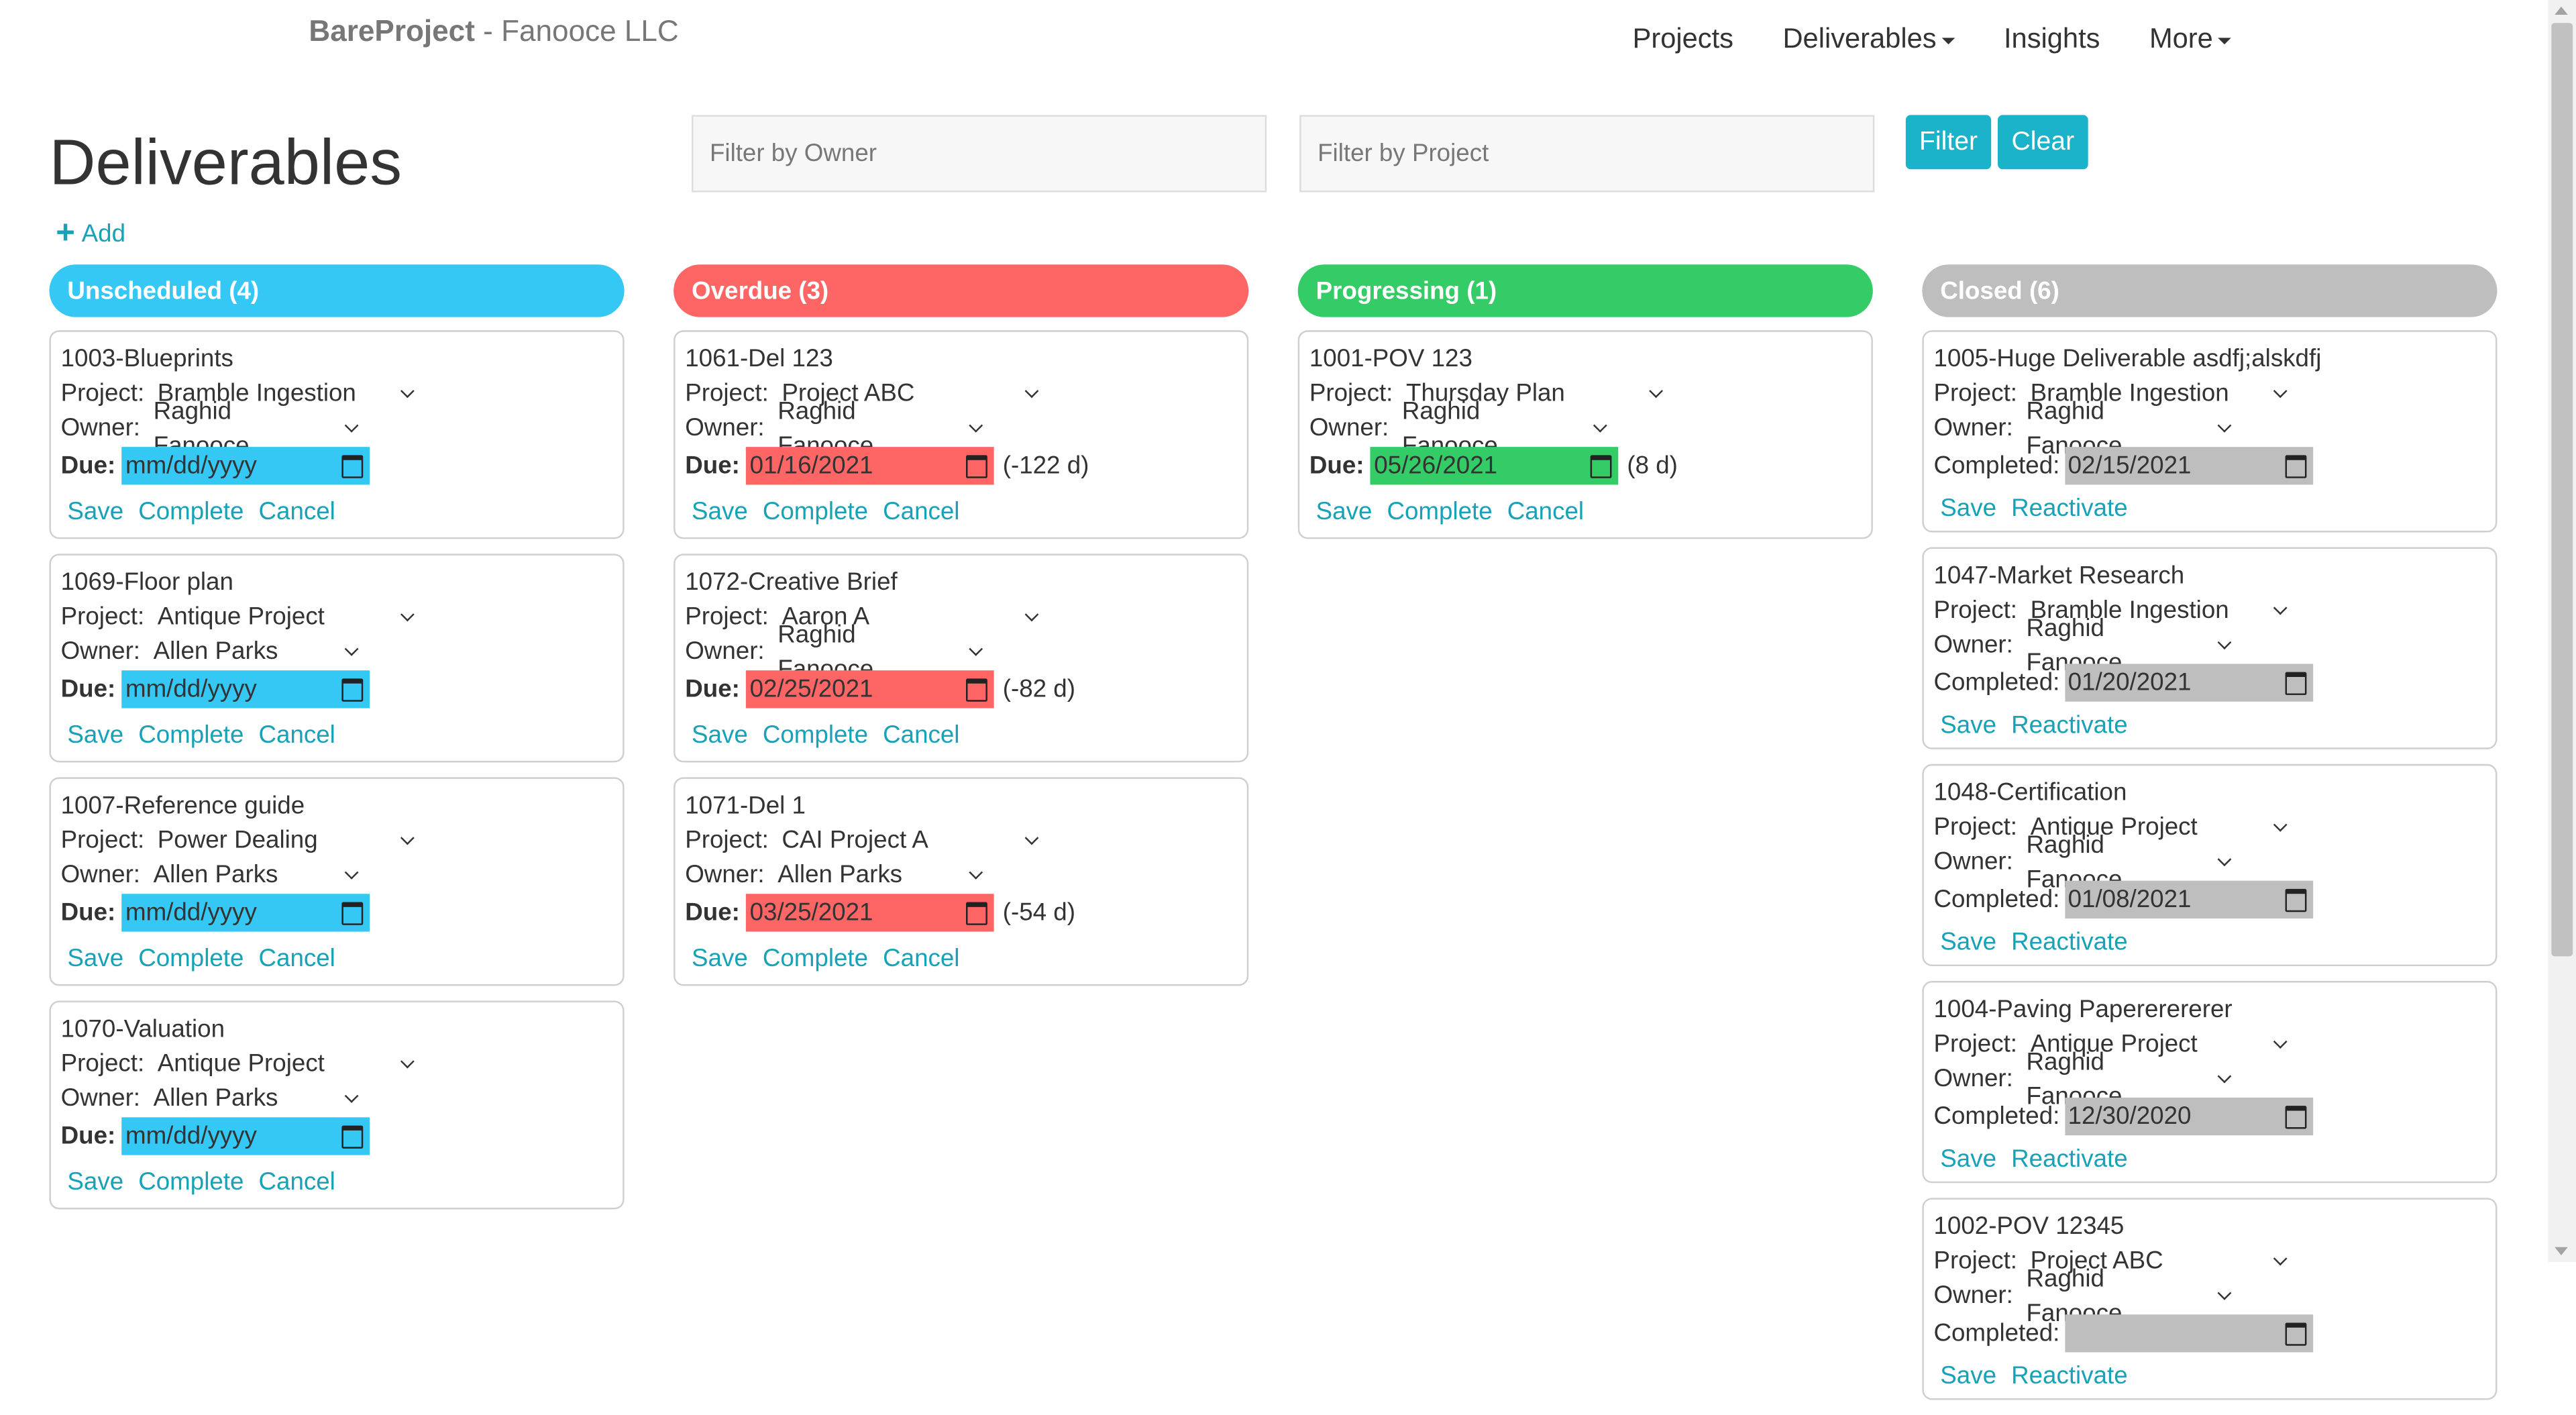 Image resolution: width=2576 pixels, height=1415 pixels. What do you see at coordinates (337, 582) in the screenshot?
I see `deliverable-title: 1069-Floor plan` at bounding box center [337, 582].